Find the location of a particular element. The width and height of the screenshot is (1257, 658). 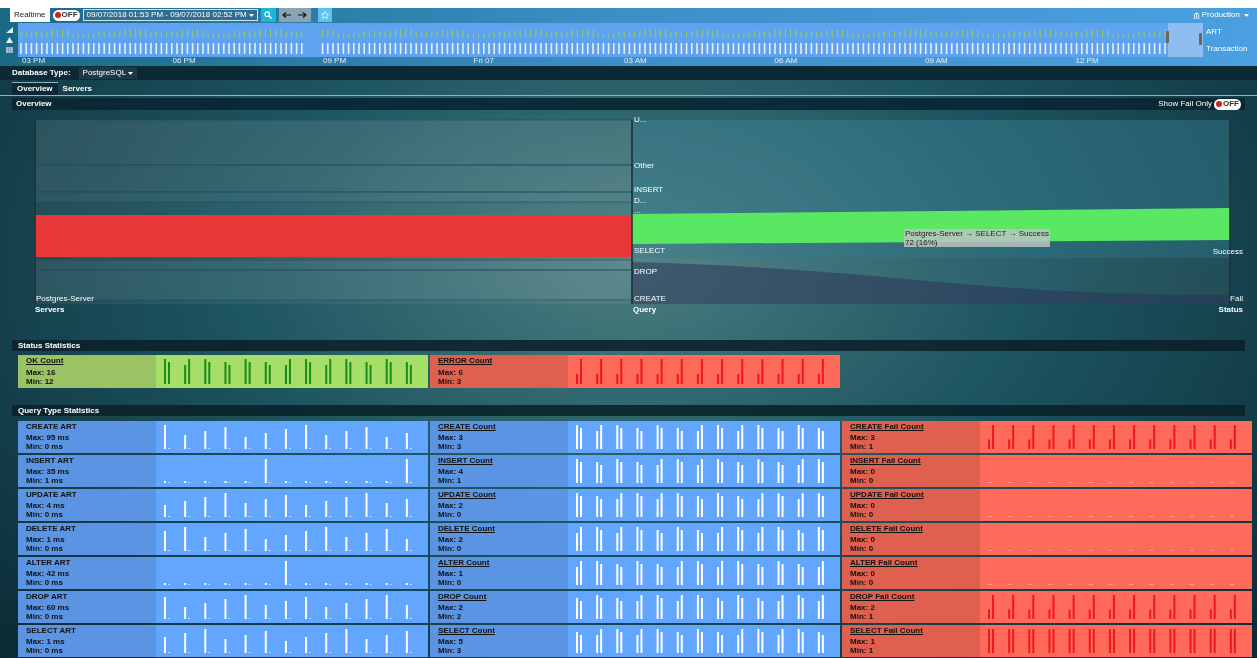

card-title: INSERT ART is located at coordinates (50, 461).